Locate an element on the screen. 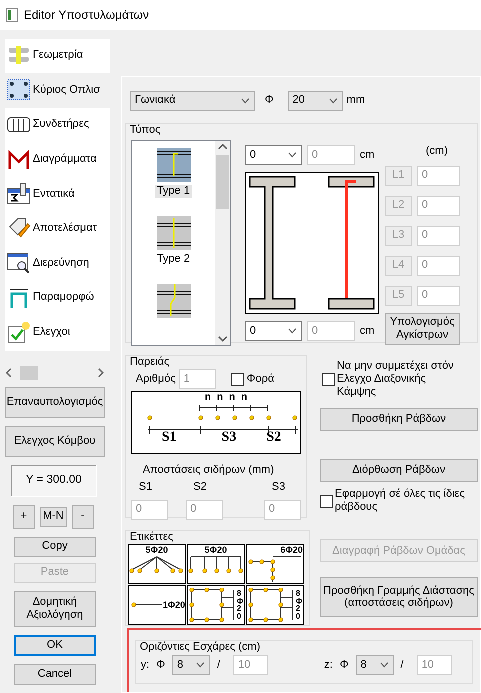 The image size is (481, 693). type-item: Type 1 is located at coordinates (174, 175).